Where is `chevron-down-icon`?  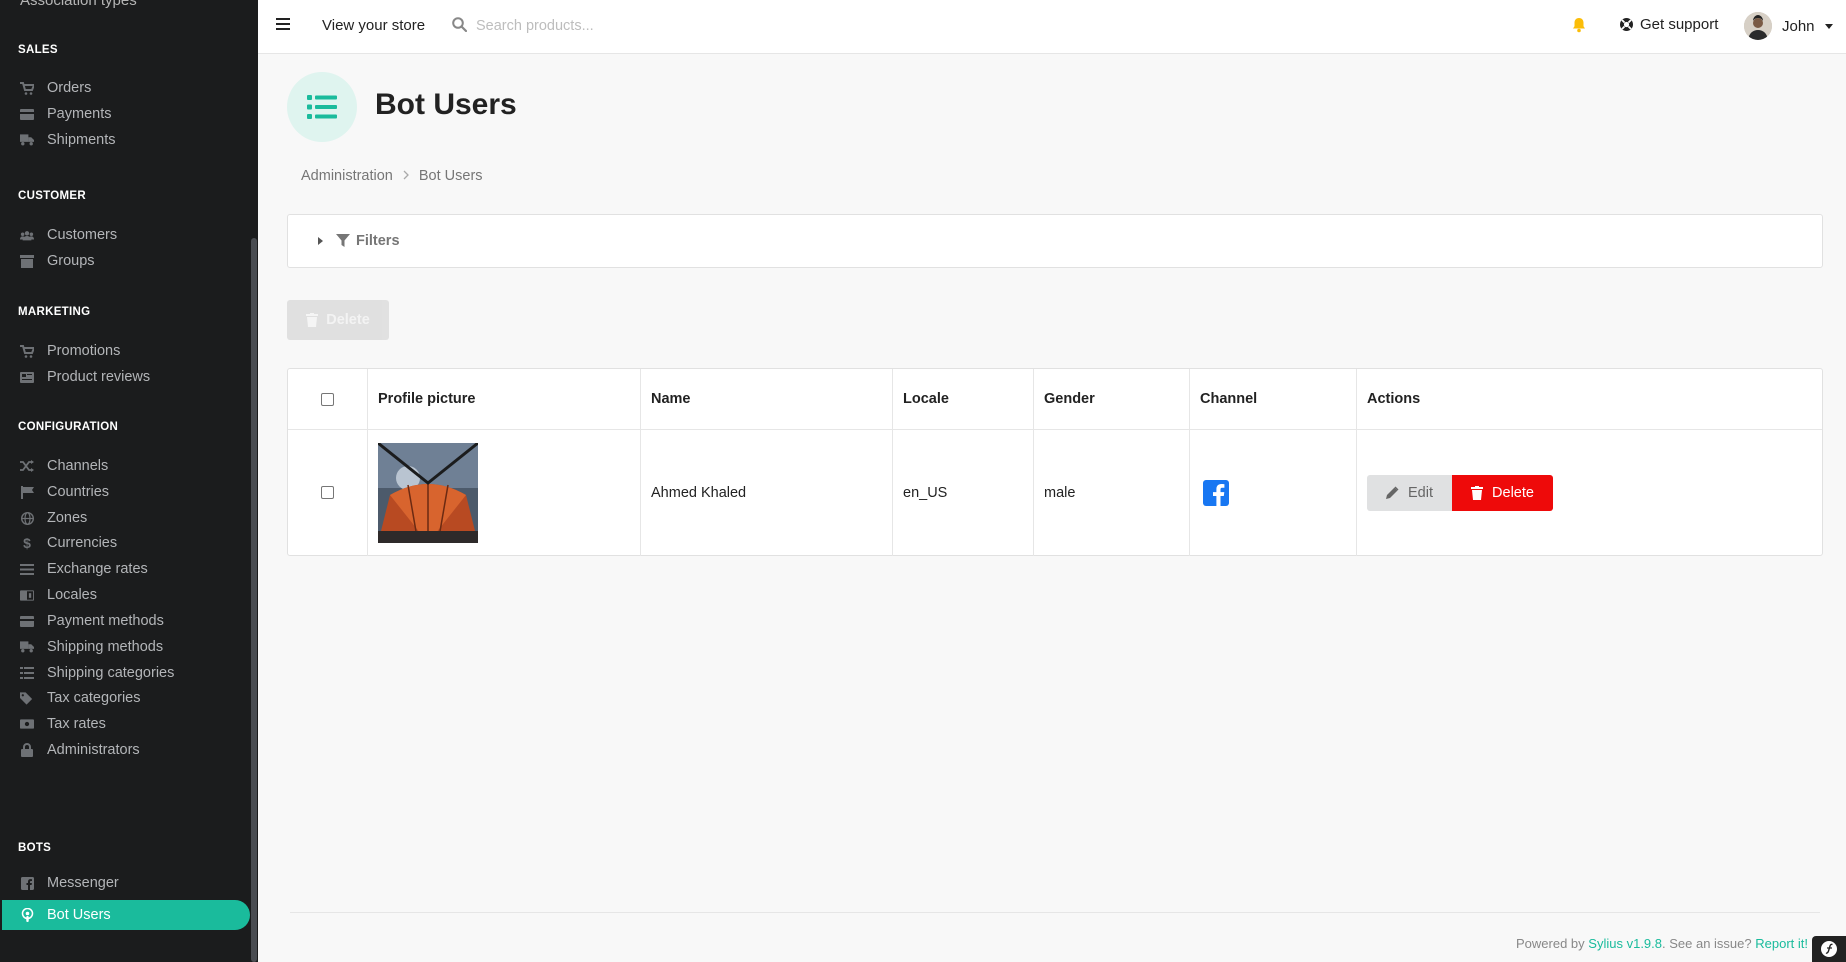 chevron-down-icon is located at coordinates (1828, 26).